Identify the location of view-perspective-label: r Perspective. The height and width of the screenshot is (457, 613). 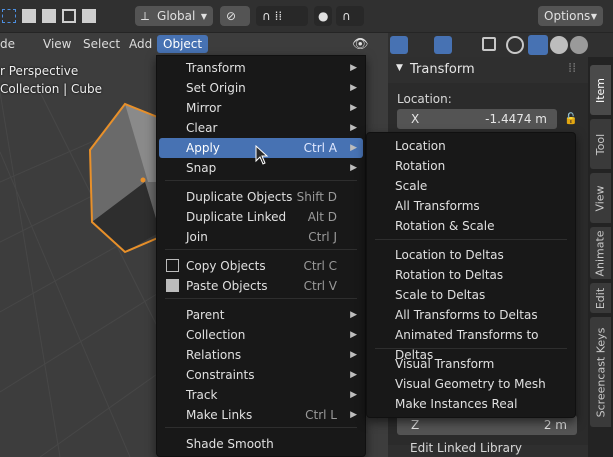
(39, 71).